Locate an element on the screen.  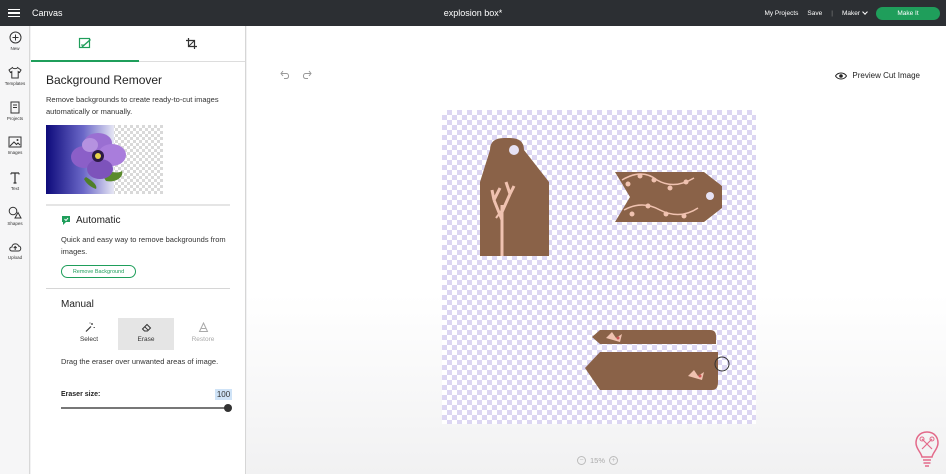
tags-image is located at coordinates (605, 264).